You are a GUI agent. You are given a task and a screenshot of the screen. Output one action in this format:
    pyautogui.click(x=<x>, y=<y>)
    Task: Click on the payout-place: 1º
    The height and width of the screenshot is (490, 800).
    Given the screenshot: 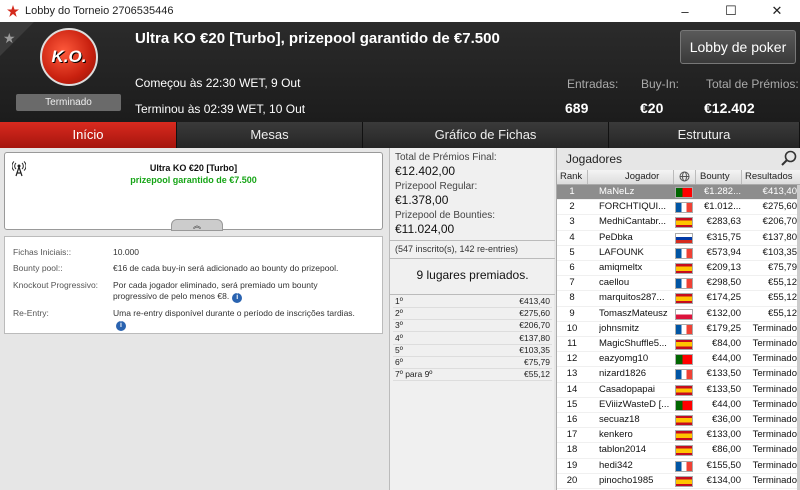 What is the action you would take?
    pyautogui.click(x=399, y=301)
    